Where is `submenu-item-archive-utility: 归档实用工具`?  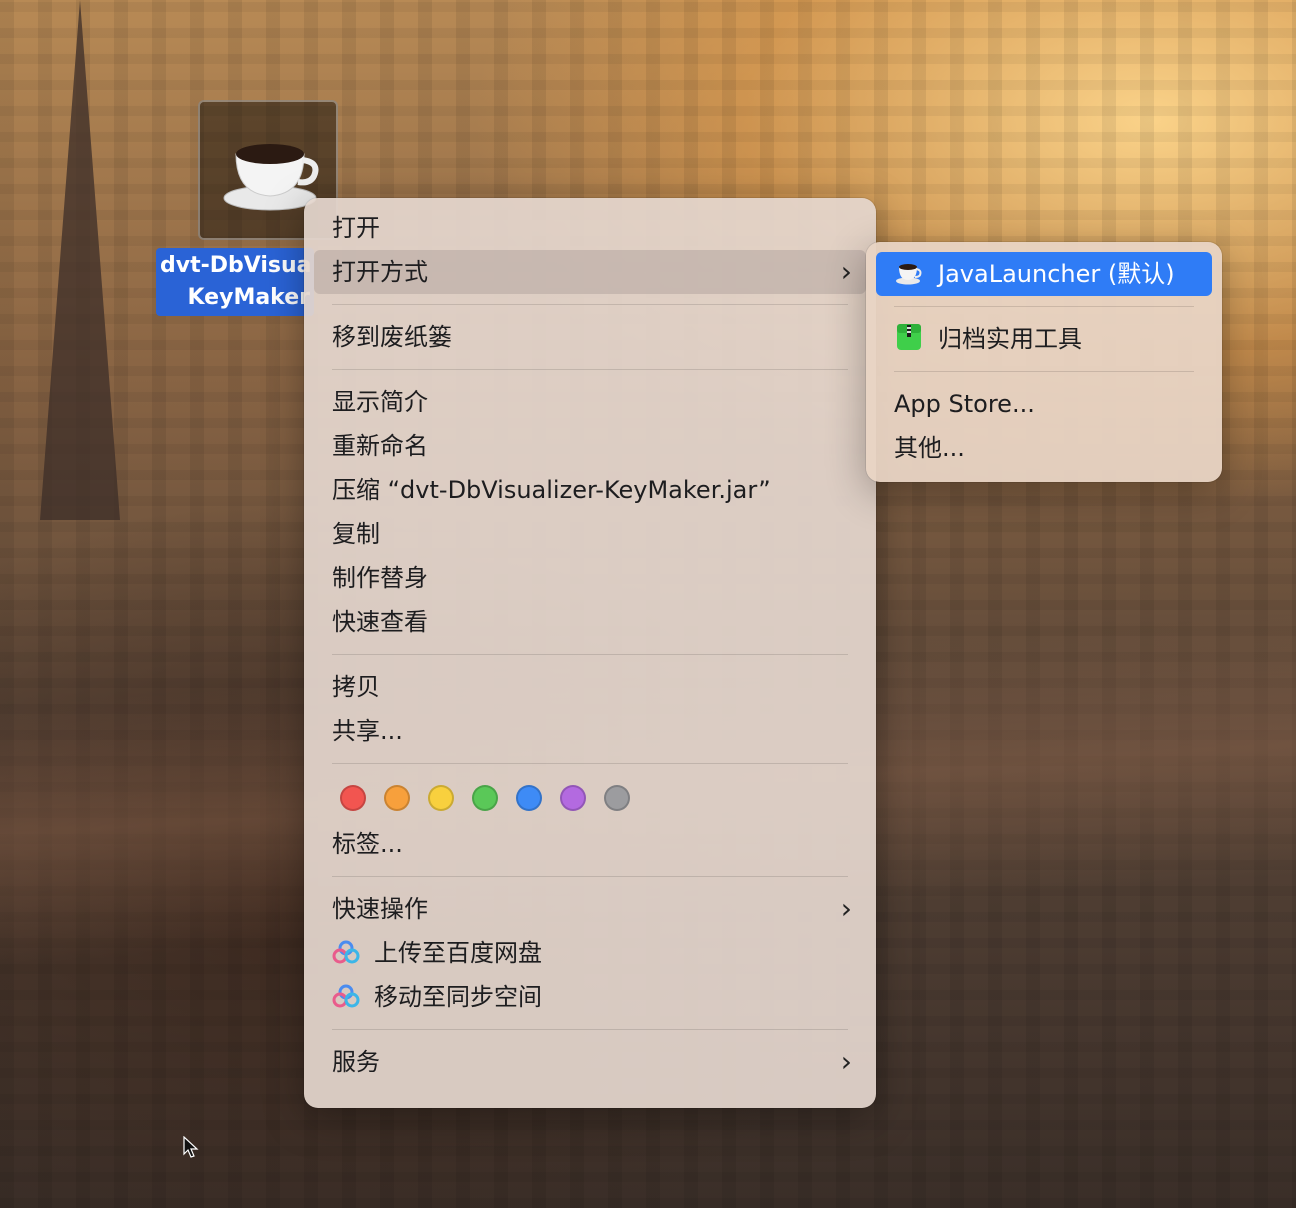
submenu-item-archive-utility: 归档实用工具 is located at coordinates (1044, 339).